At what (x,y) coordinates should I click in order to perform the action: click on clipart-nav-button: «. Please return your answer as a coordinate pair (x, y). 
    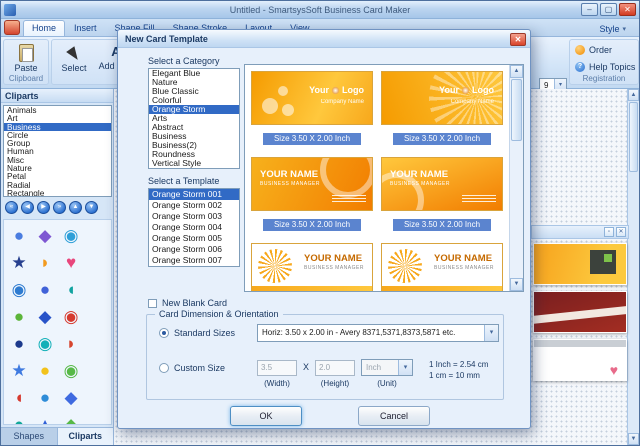
    Looking at the image, I should click on (11, 207).